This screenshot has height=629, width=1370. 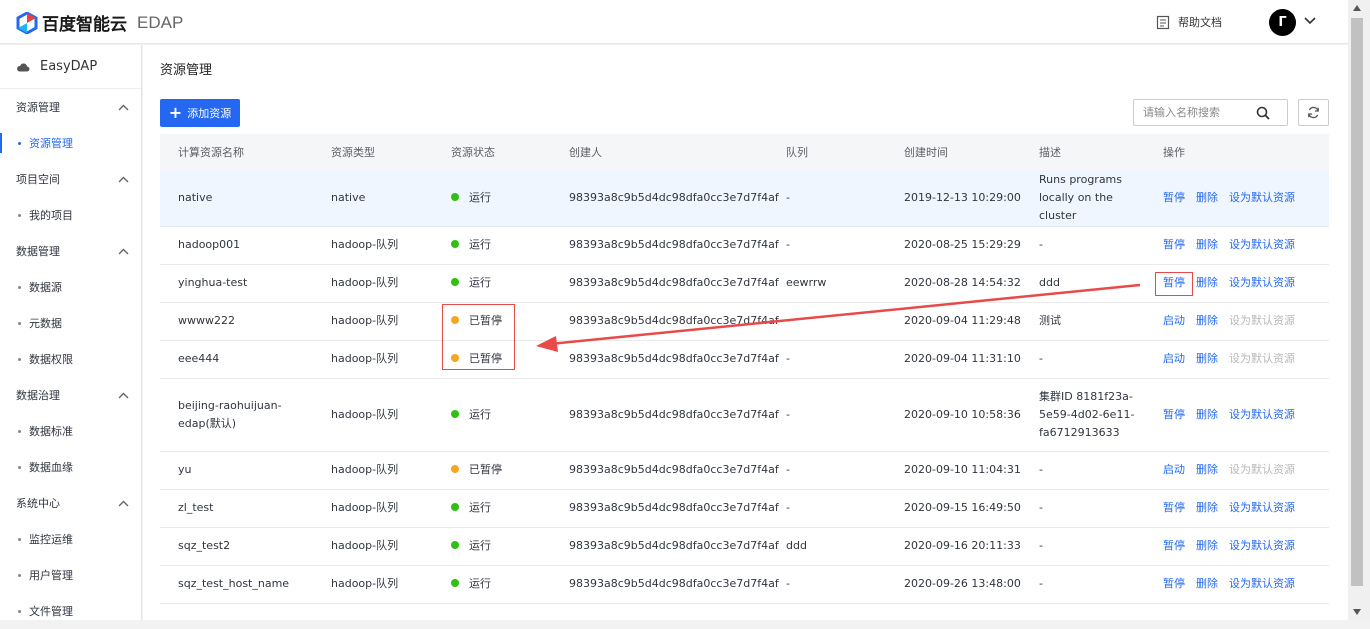 I want to click on plus-icon: +, so click(x=175, y=112).